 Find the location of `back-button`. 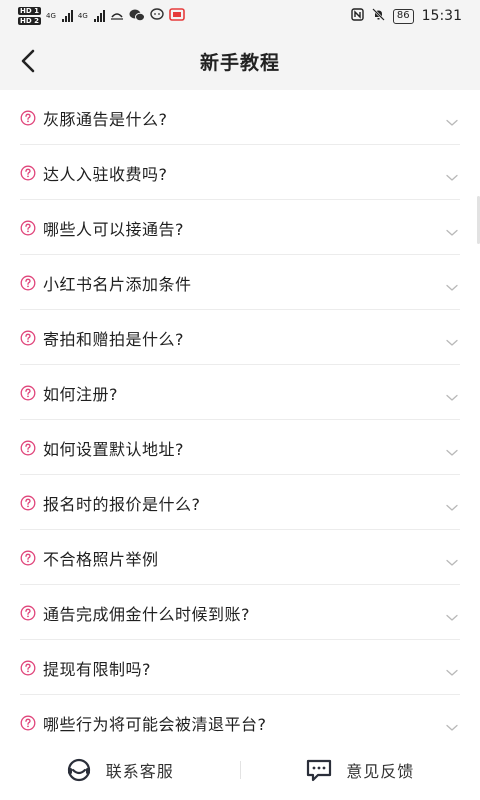

back-button is located at coordinates (28, 61).